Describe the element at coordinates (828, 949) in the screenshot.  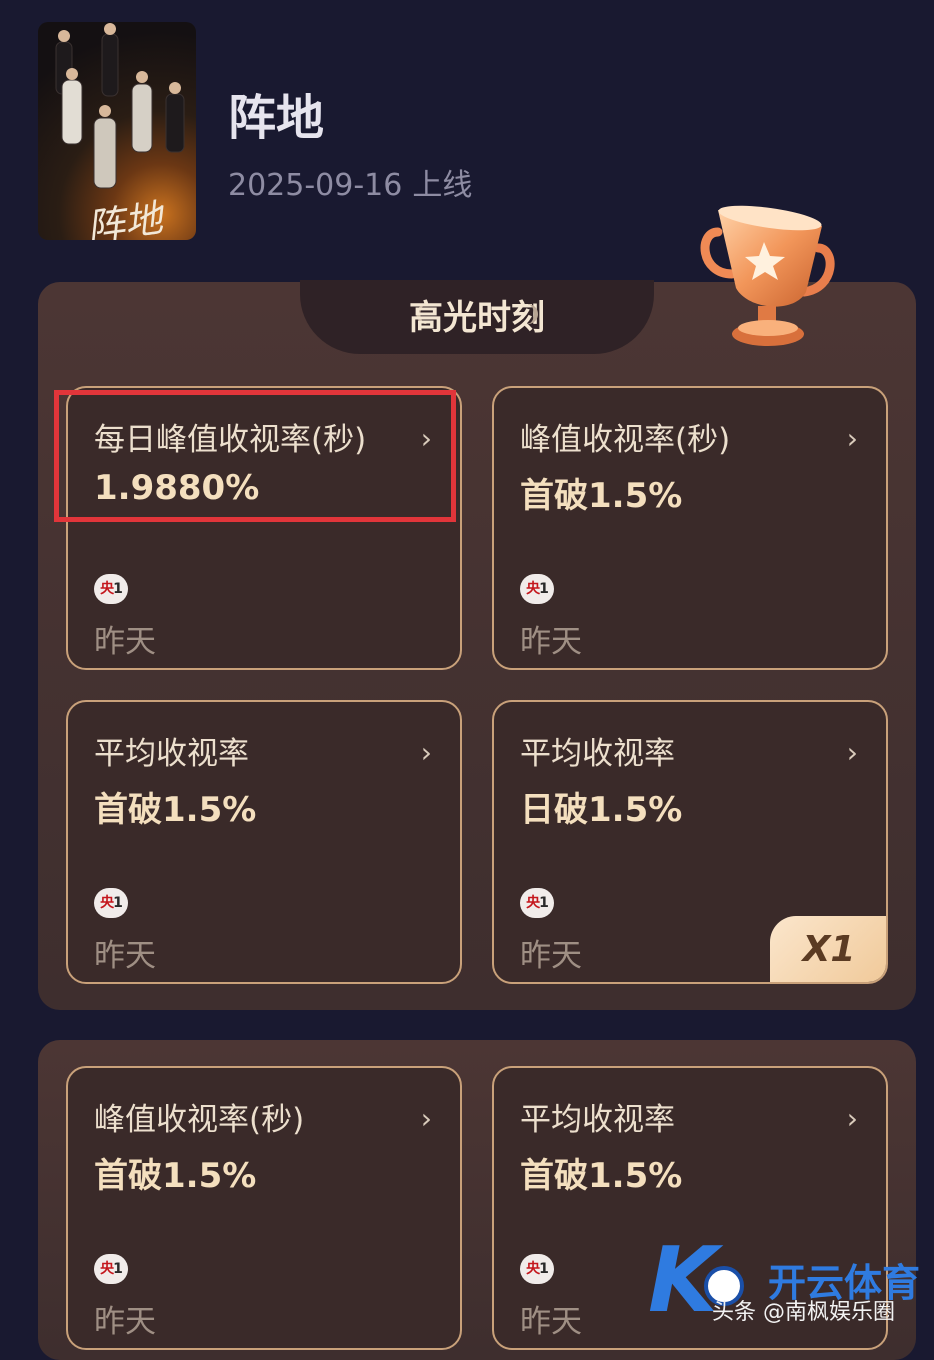
I see `multiplier-badge: X1` at that location.